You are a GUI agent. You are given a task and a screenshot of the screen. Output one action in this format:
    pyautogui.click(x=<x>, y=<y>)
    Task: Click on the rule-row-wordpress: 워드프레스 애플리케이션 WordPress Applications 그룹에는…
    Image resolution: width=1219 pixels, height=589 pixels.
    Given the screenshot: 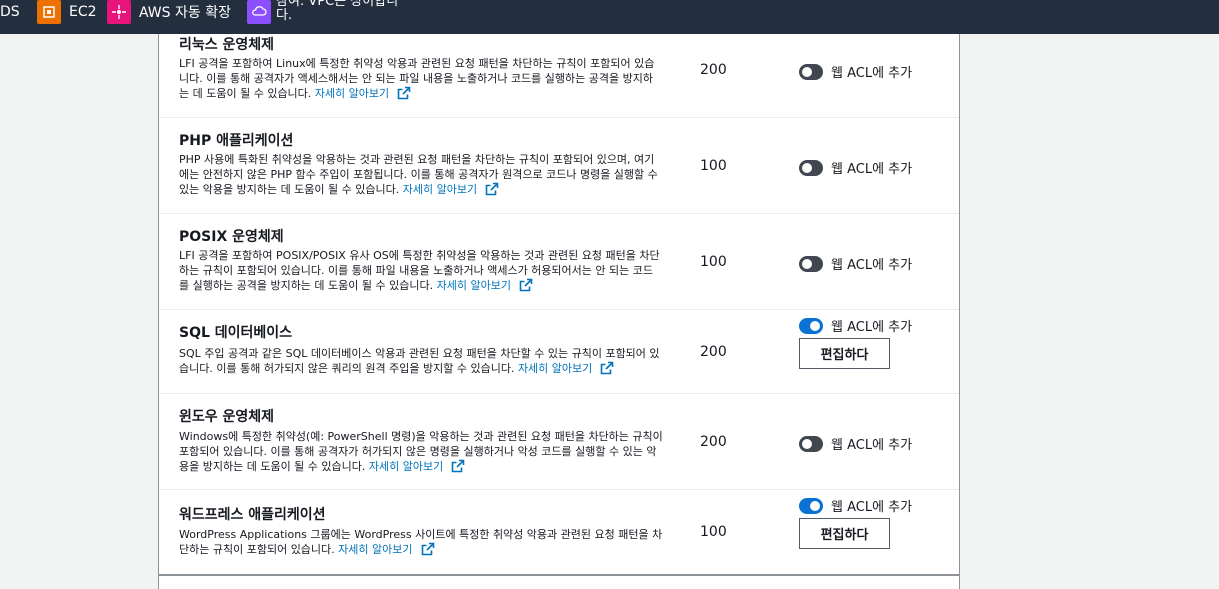 What is the action you would take?
    pyautogui.click(x=559, y=532)
    